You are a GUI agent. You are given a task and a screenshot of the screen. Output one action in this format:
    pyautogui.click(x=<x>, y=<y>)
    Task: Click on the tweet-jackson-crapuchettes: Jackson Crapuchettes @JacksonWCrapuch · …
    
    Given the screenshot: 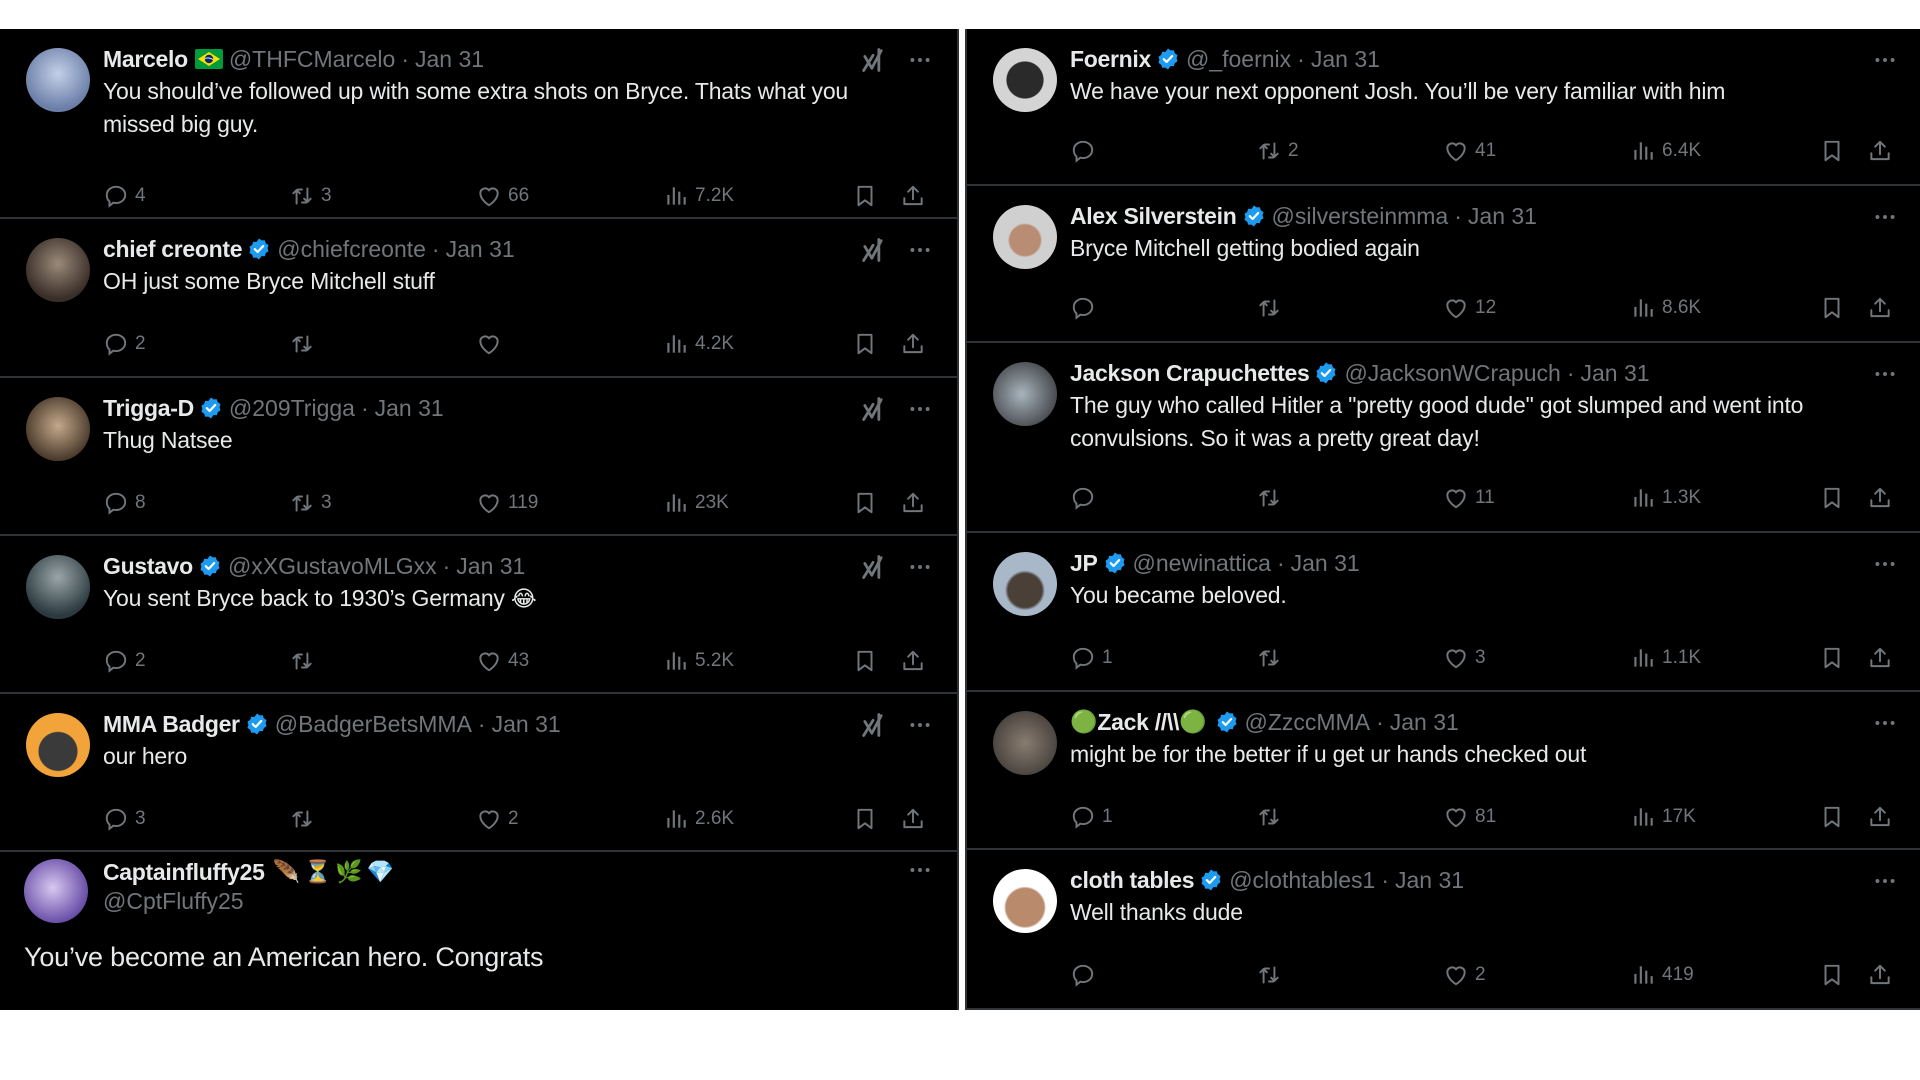 What is the action you would take?
    pyautogui.click(x=1443, y=438)
    